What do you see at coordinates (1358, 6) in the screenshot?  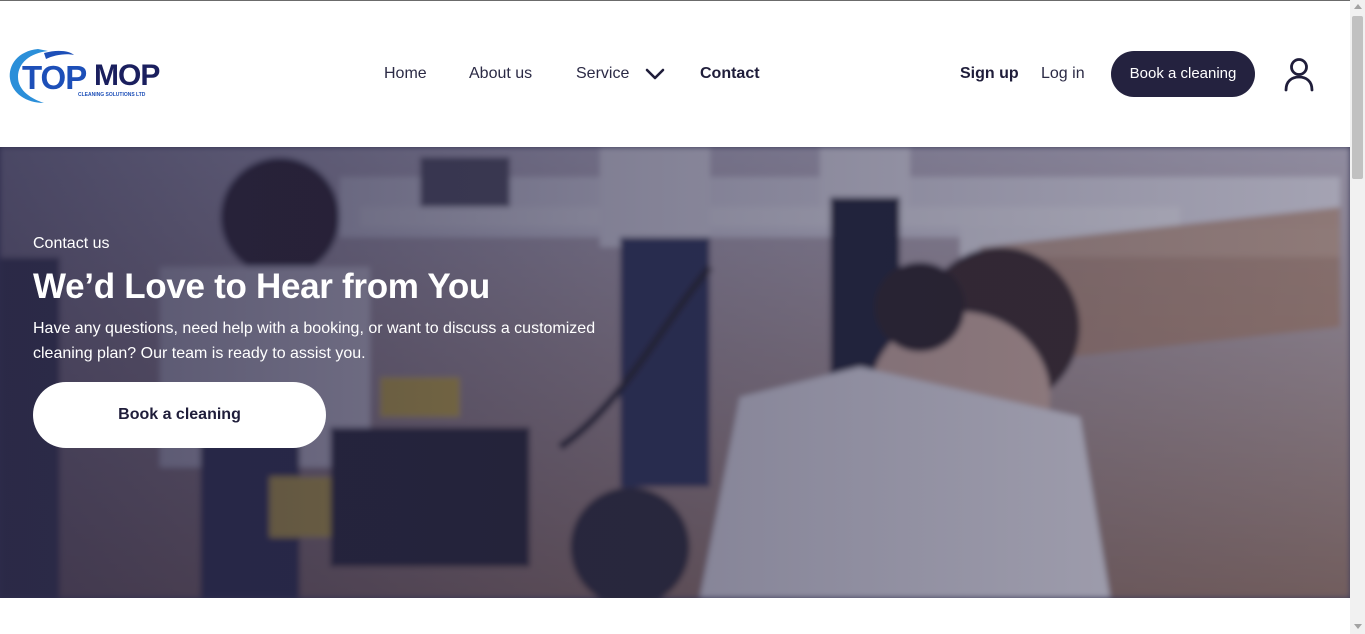 I see `scroll-up-icon` at bounding box center [1358, 6].